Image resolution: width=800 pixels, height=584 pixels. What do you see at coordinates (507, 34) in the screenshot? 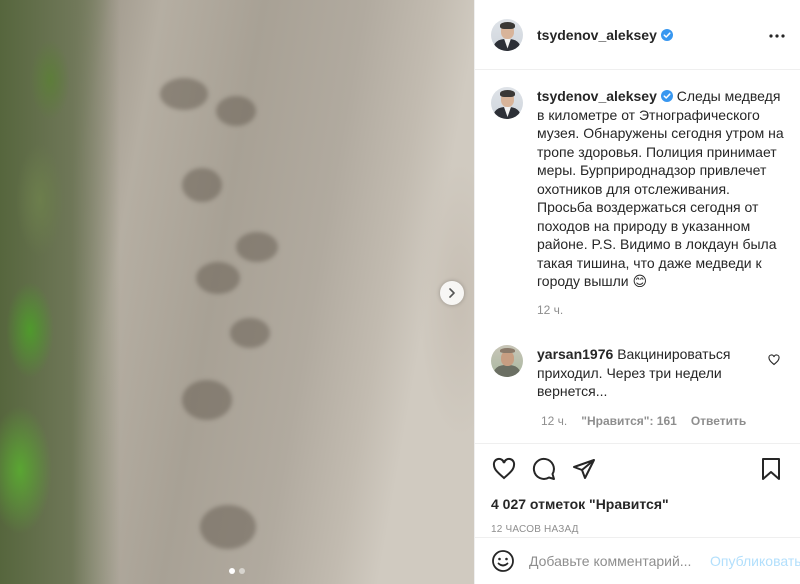
I see `author-avatar` at bounding box center [507, 34].